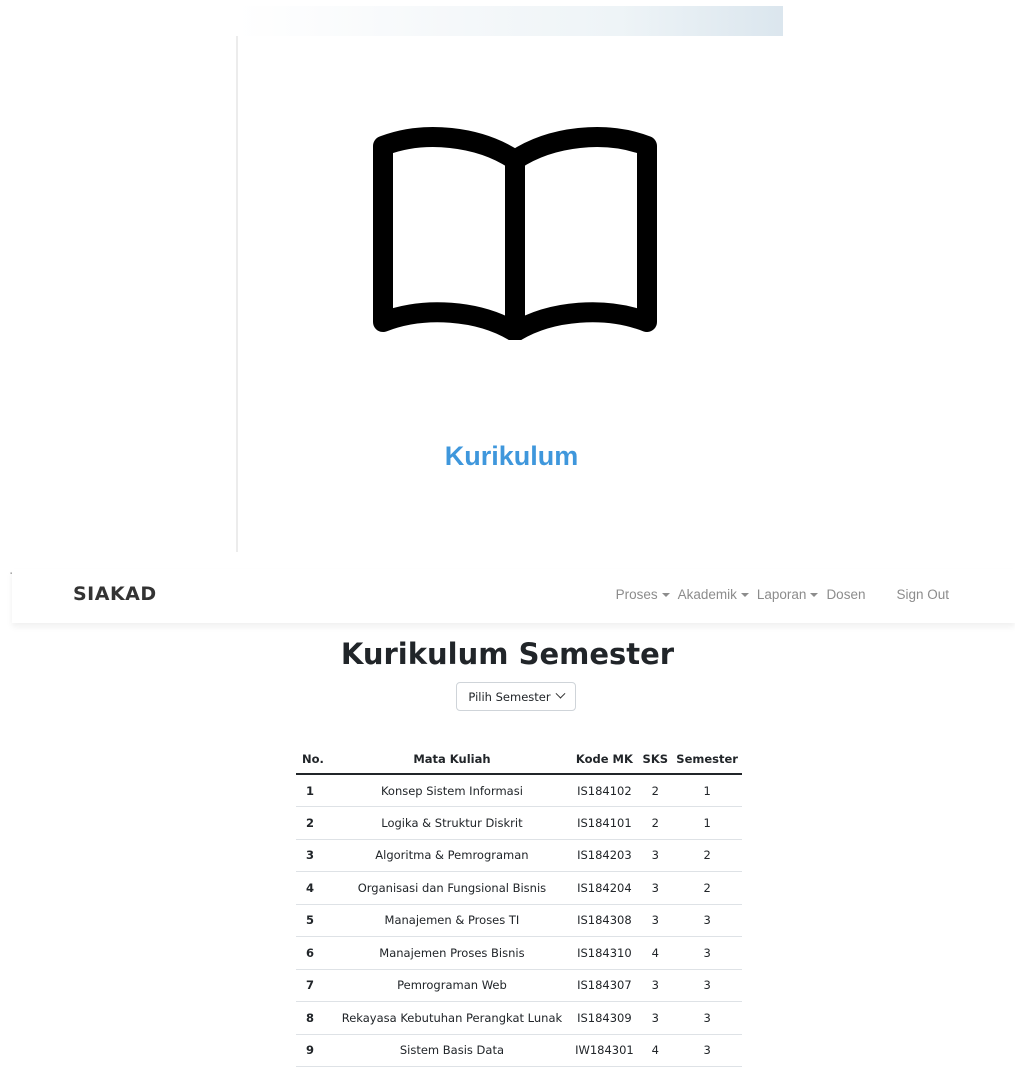  What do you see at coordinates (452, 1018) in the screenshot?
I see `cell-mata-kuliah: Rekayasa Kebutuhan Perangkat Lunak` at bounding box center [452, 1018].